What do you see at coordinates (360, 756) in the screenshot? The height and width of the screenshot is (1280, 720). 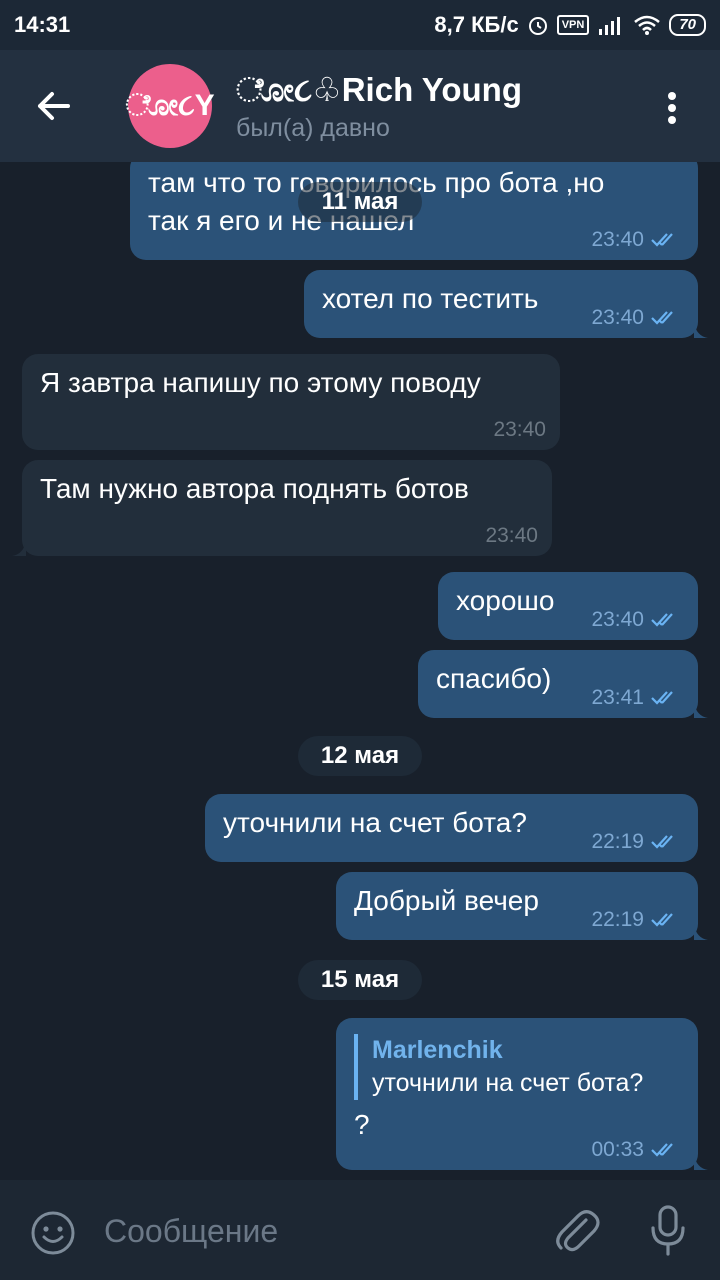 I see `date-separator: 12 мая` at bounding box center [360, 756].